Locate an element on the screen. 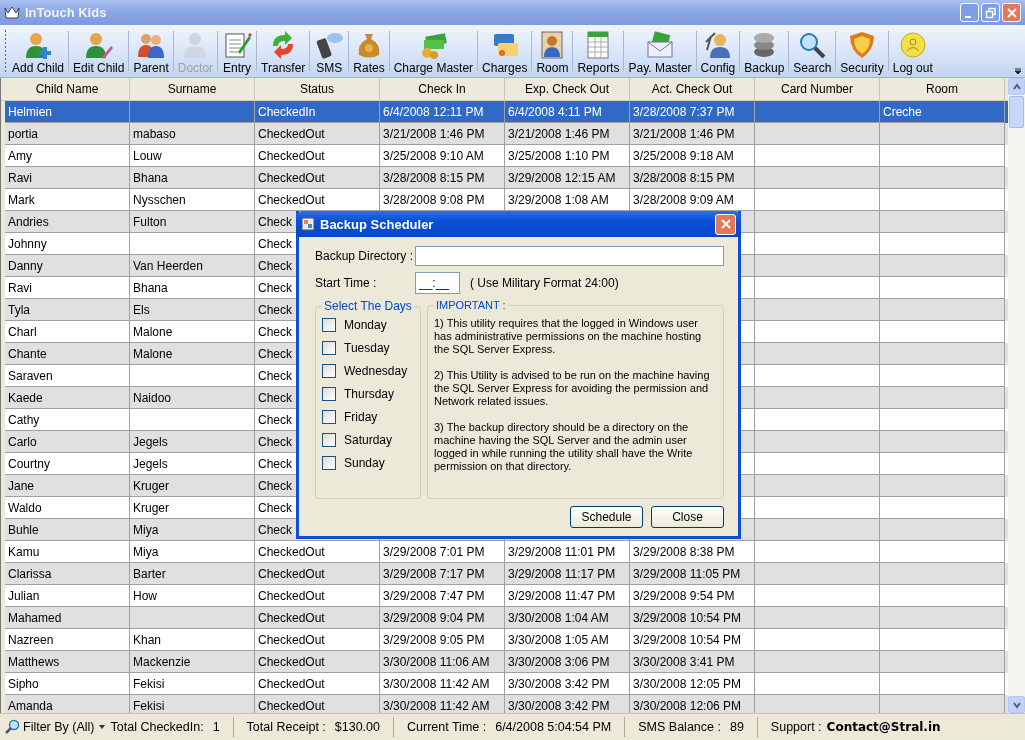 The image size is (1025, 740). table-cell: 3/29/2008 11:17 PM is located at coordinates (562, 573).